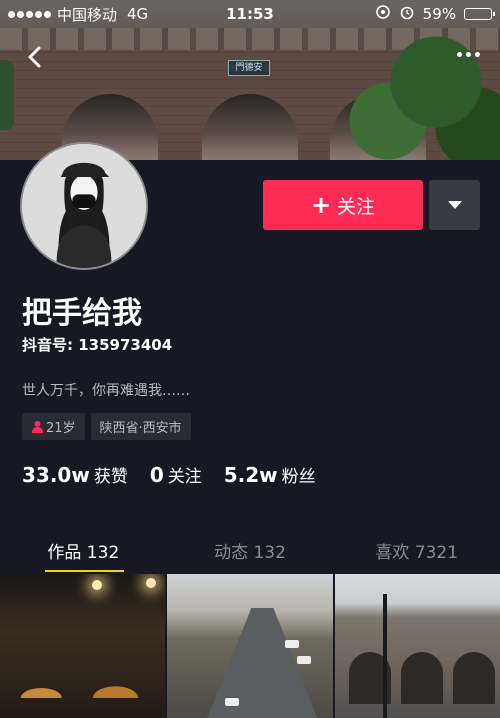 The image size is (500, 718). Describe the element at coordinates (416, 550) in the screenshot. I see `tab-likes: 喜欢 7321` at that location.